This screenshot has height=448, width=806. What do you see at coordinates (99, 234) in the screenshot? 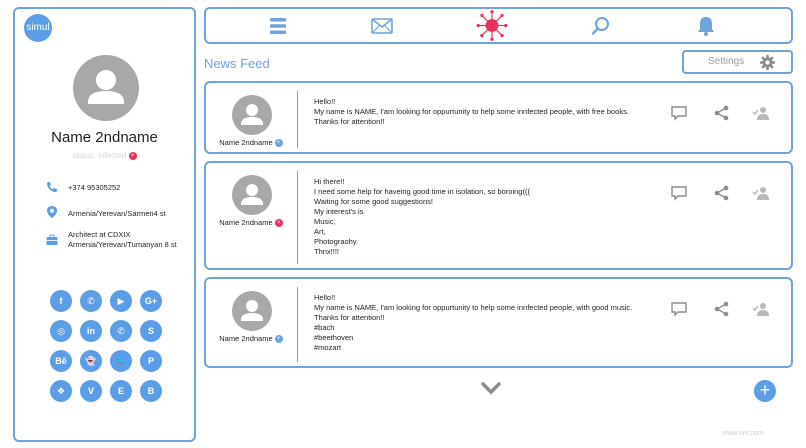
I see `job-title: Architect at CDXIX` at bounding box center [99, 234].